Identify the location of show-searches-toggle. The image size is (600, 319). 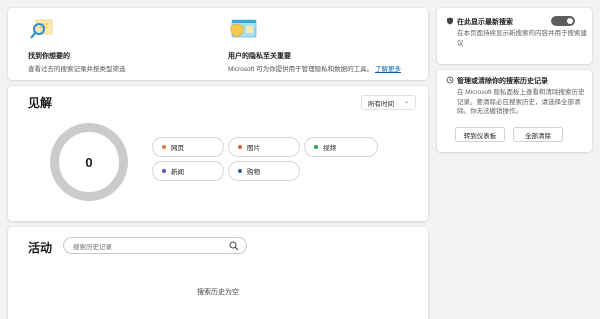
(563, 21).